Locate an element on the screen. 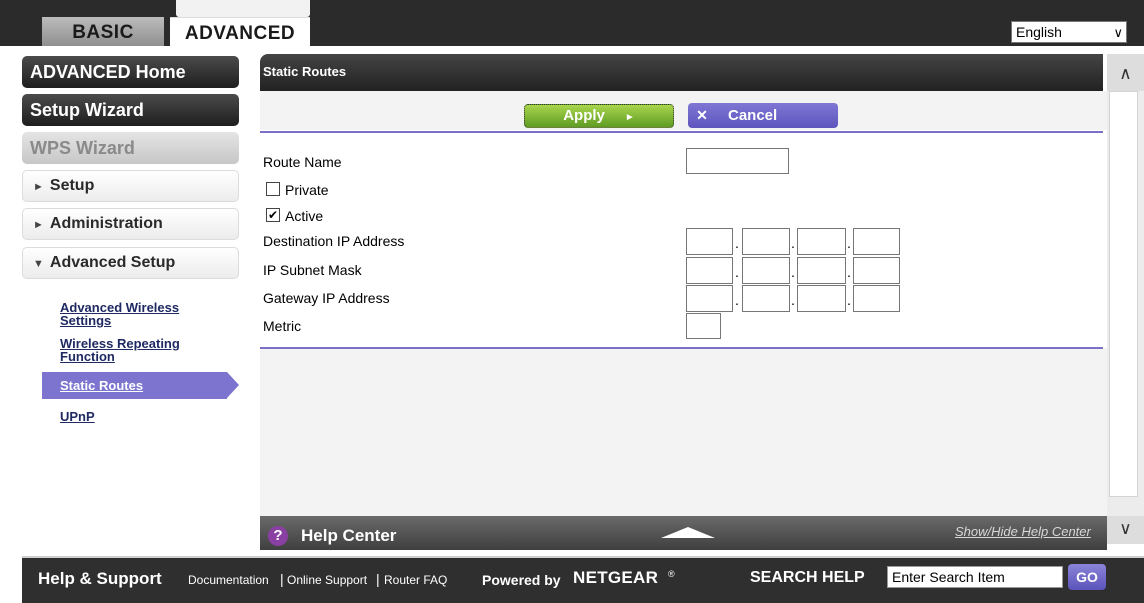 This screenshot has height=603, width=1144. nav-advanced-setup-label: Advanced Setup is located at coordinates (112, 262).